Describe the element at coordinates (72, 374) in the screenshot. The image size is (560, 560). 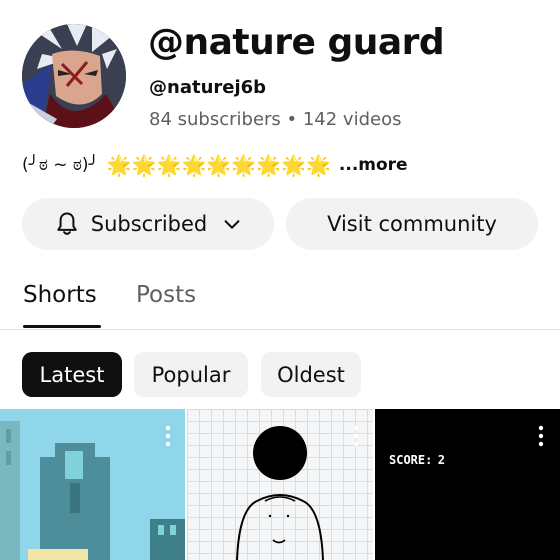
I see `filter-chip-latest: Latest` at that location.